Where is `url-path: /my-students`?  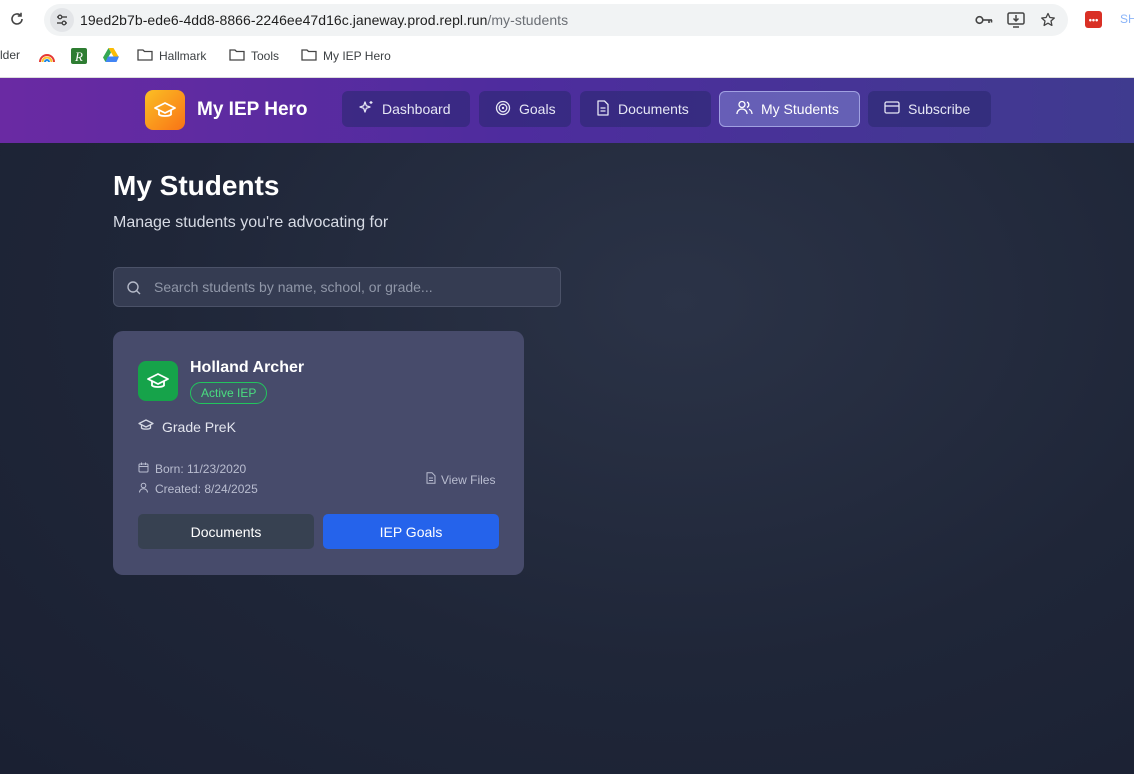 url-path: /my-students is located at coordinates (528, 20).